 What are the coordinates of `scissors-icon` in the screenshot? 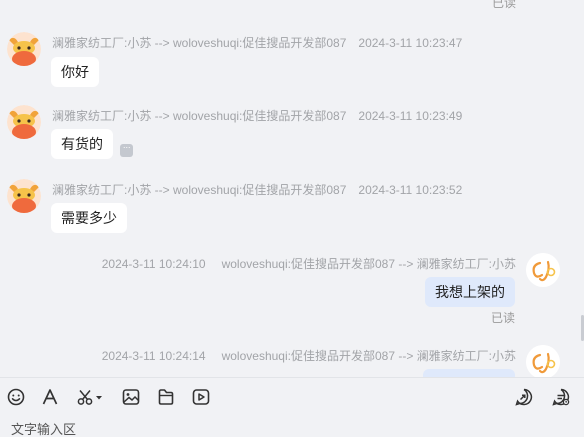 It's located at (86, 397).